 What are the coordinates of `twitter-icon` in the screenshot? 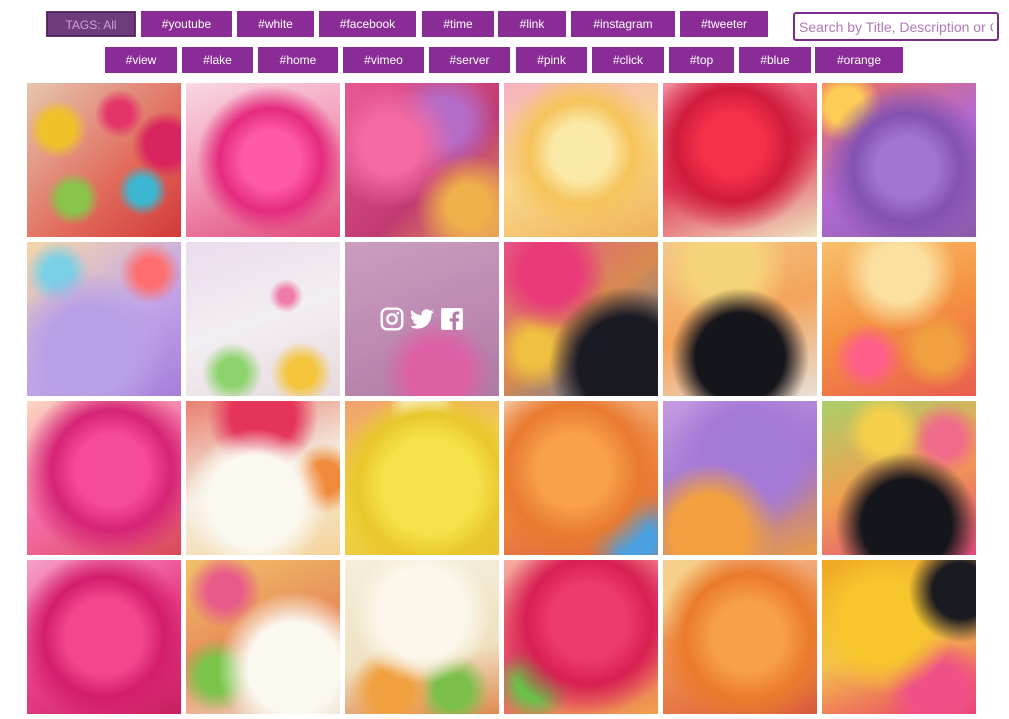 It's located at (422, 319).